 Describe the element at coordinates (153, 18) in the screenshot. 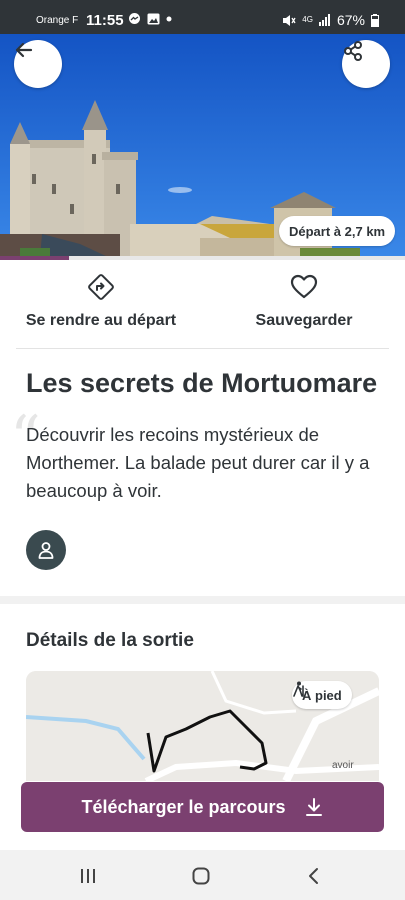

I see `gallery-icon` at that location.